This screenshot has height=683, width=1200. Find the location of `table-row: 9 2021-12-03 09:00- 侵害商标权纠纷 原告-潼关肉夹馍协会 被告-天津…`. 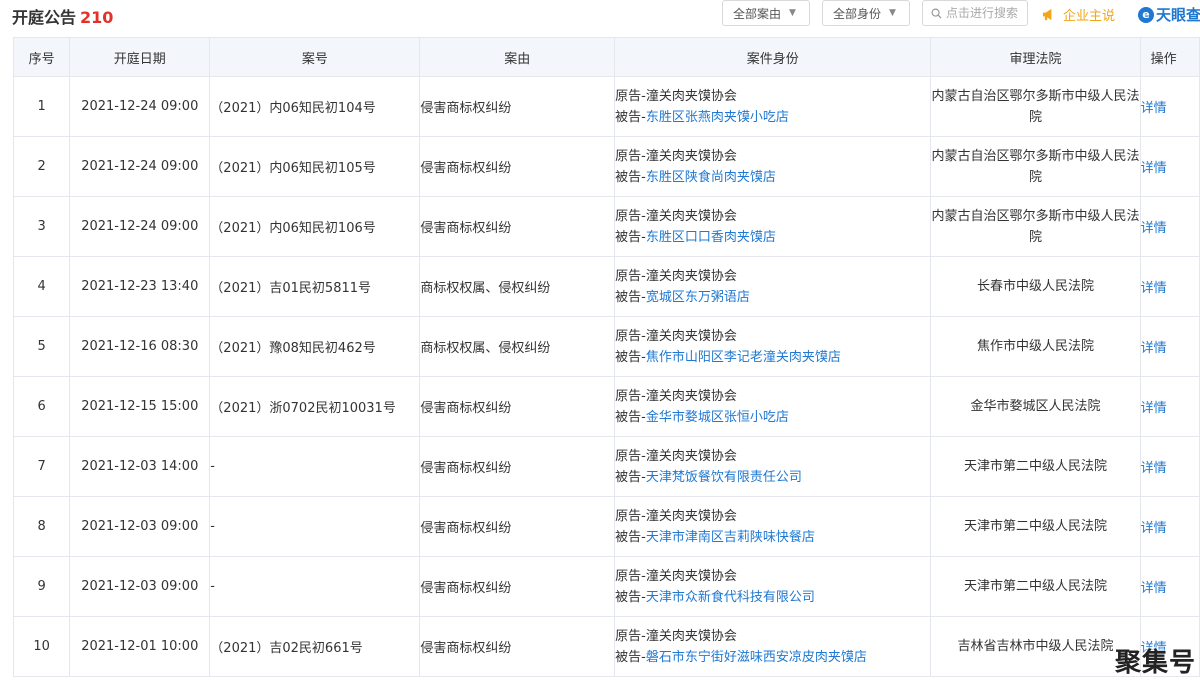

table-row: 9 2021-12-03 09:00- 侵害商标权纠纷 原告-潼关肉夹馍协会 被告-天津… is located at coordinates (606, 586).